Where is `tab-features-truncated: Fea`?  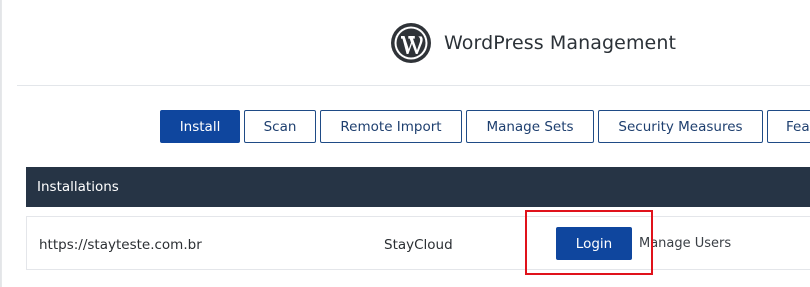
tab-features-truncated: Fea is located at coordinates (788, 126).